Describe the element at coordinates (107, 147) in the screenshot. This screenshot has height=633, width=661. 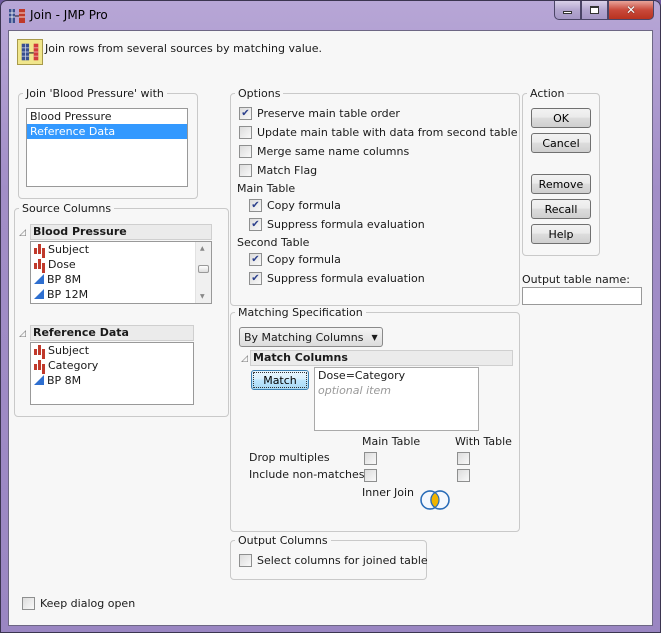
I see `join-with-listbox: Blood Pressure Reference Data` at that location.